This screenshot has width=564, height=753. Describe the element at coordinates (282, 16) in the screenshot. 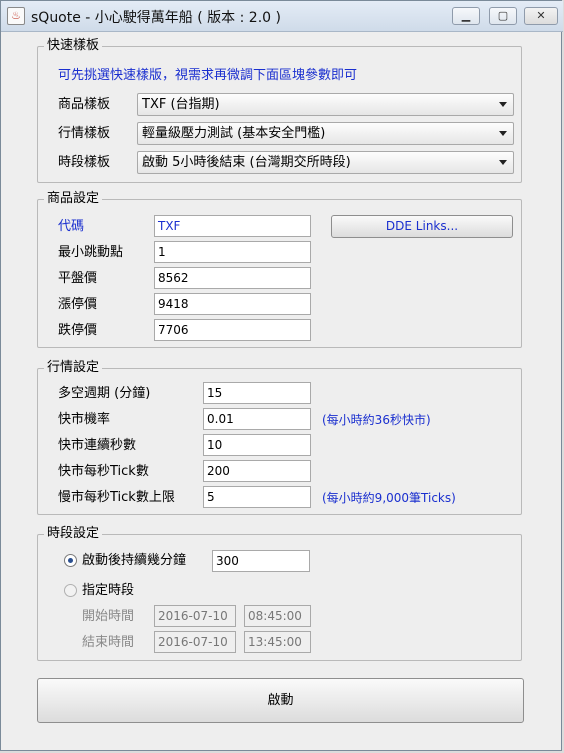

I see `title-bar: ♨ sQuote - 小心駛得萬年船 ( 版本 : 2.0 ) ▁ ▢ ✕` at that location.